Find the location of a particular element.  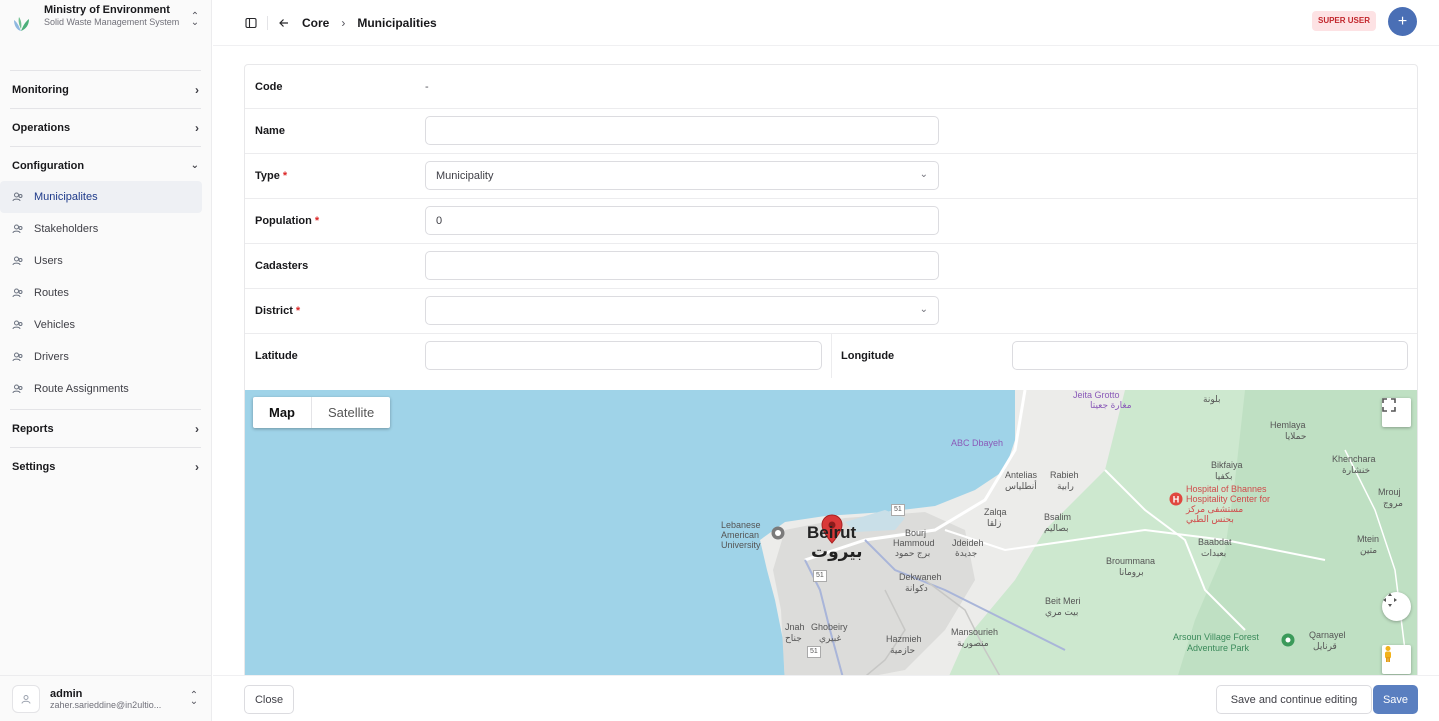

sidebar-item-stakeholders: Stakeholders is located at coordinates (101, 229).